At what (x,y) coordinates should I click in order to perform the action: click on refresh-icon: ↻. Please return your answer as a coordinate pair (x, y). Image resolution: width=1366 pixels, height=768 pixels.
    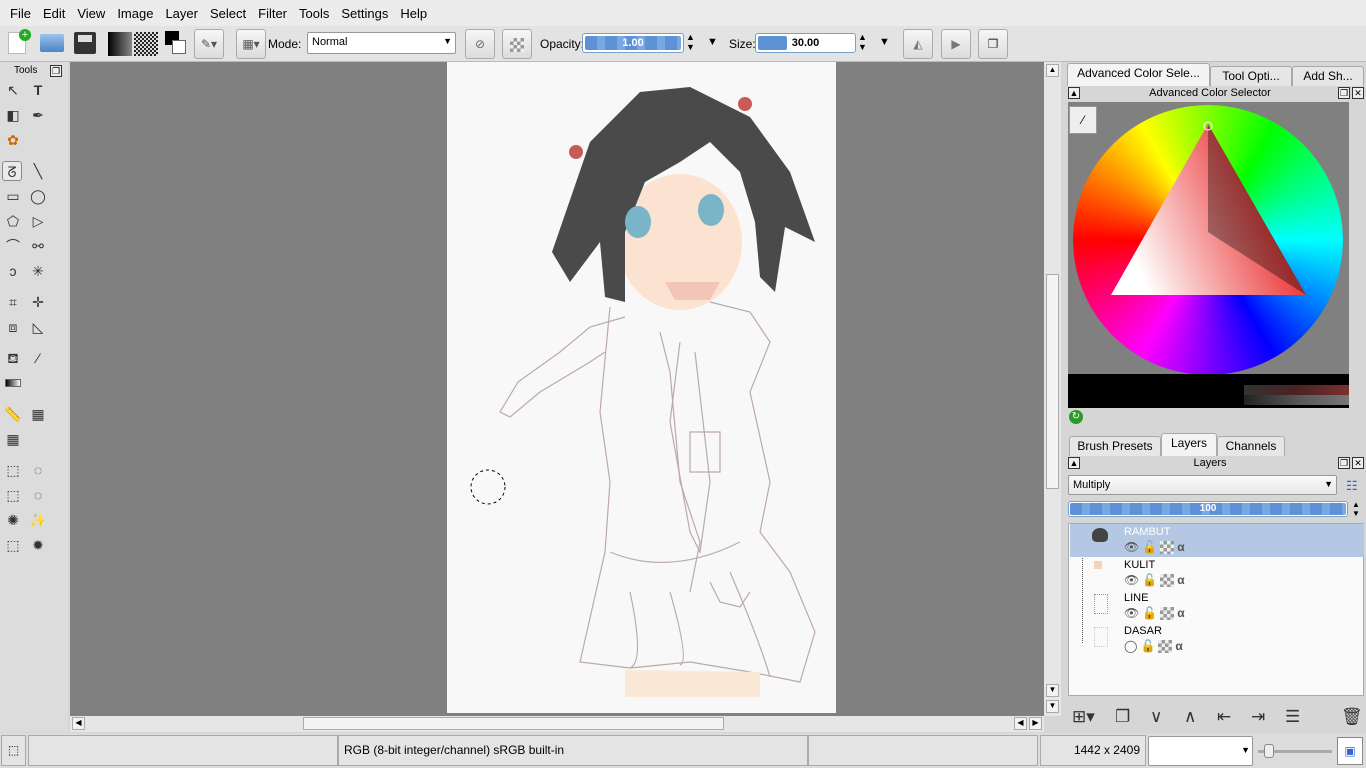
    Looking at the image, I should click on (1076, 417).